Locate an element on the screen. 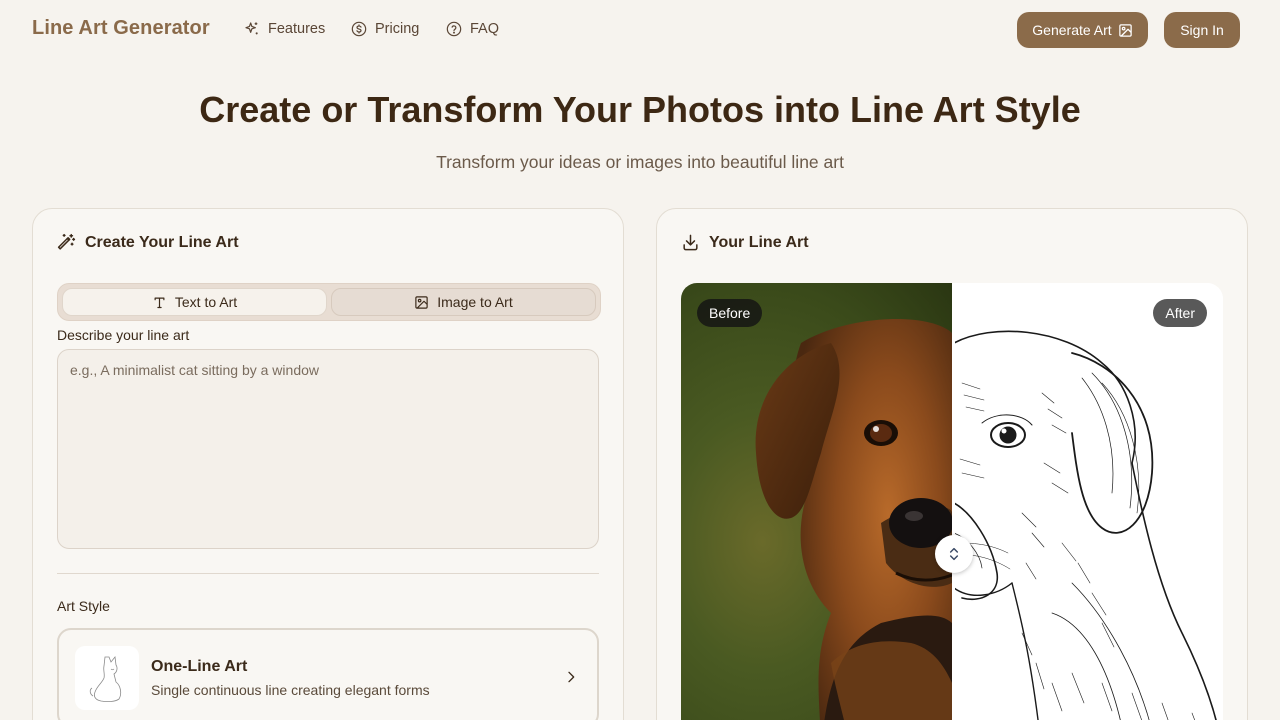 This screenshot has width=1280, height=720. chevron-right-icon is located at coordinates (571, 677).